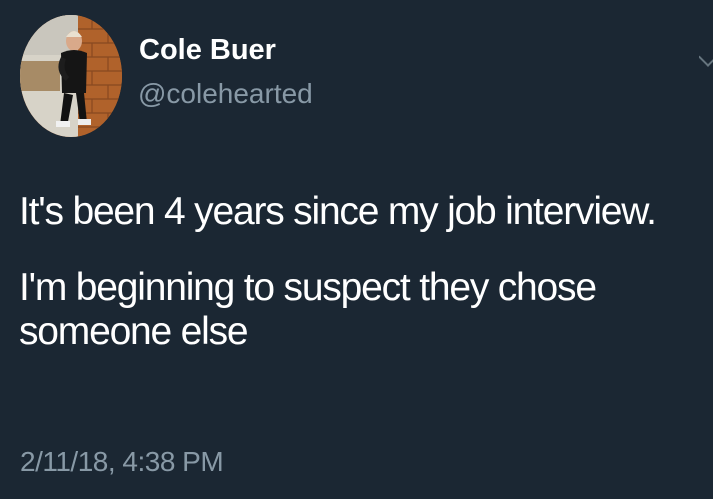 This screenshot has width=713, height=499. I want to click on author-handle: @colehearted, so click(225, 94).